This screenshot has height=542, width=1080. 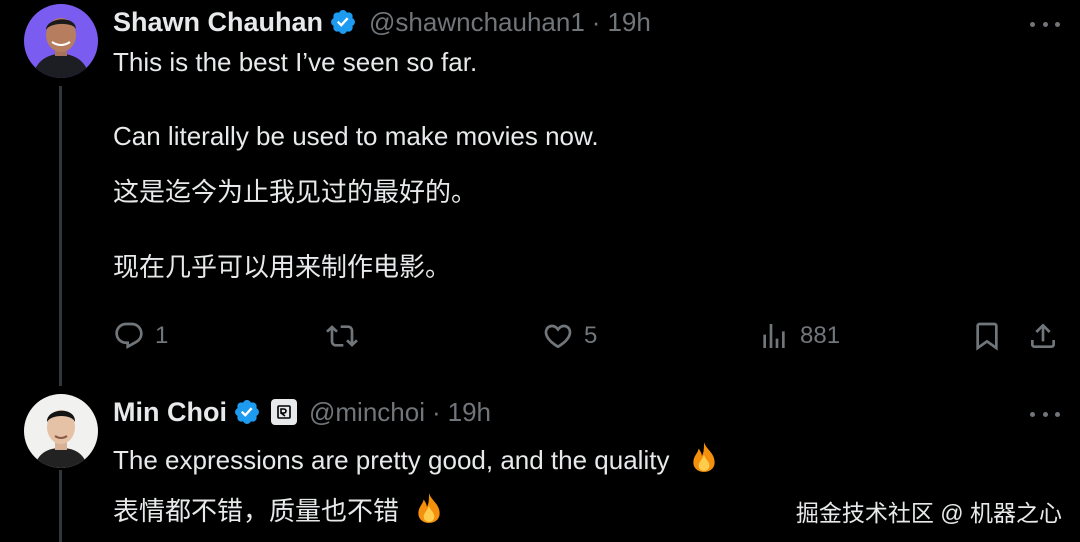 What do you see at coordinates (282, 267) in the screenshot?
I see `tweet-text-line: 现在几乎可以用来制作电影。` at bounding box center [282, 267].